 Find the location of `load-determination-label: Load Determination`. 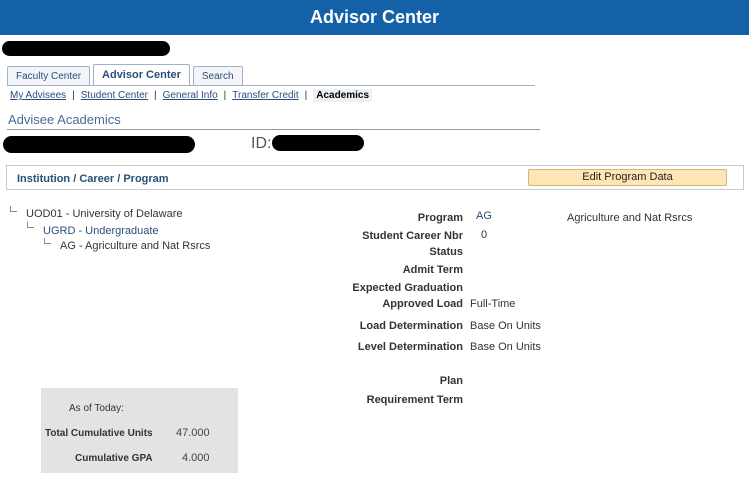

load-determination-label: Load Determination is located at coordinates (411, 326).